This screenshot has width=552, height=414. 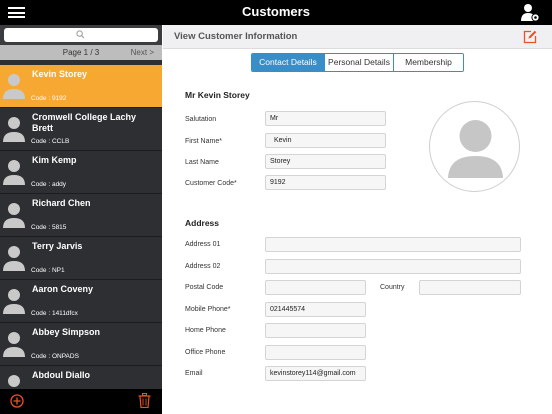 What do you see at coordinates (81, 52) in the screenshot?
I see `pagination: Page 1 / 3 Next >` at bounding box center [81, 52].